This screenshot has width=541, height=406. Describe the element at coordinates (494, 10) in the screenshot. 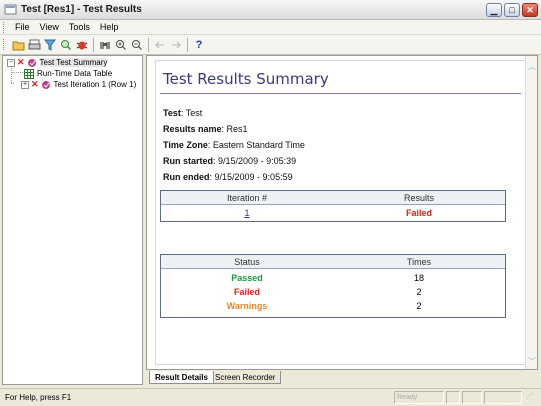

I see `minimize-button: ▁` at that location.